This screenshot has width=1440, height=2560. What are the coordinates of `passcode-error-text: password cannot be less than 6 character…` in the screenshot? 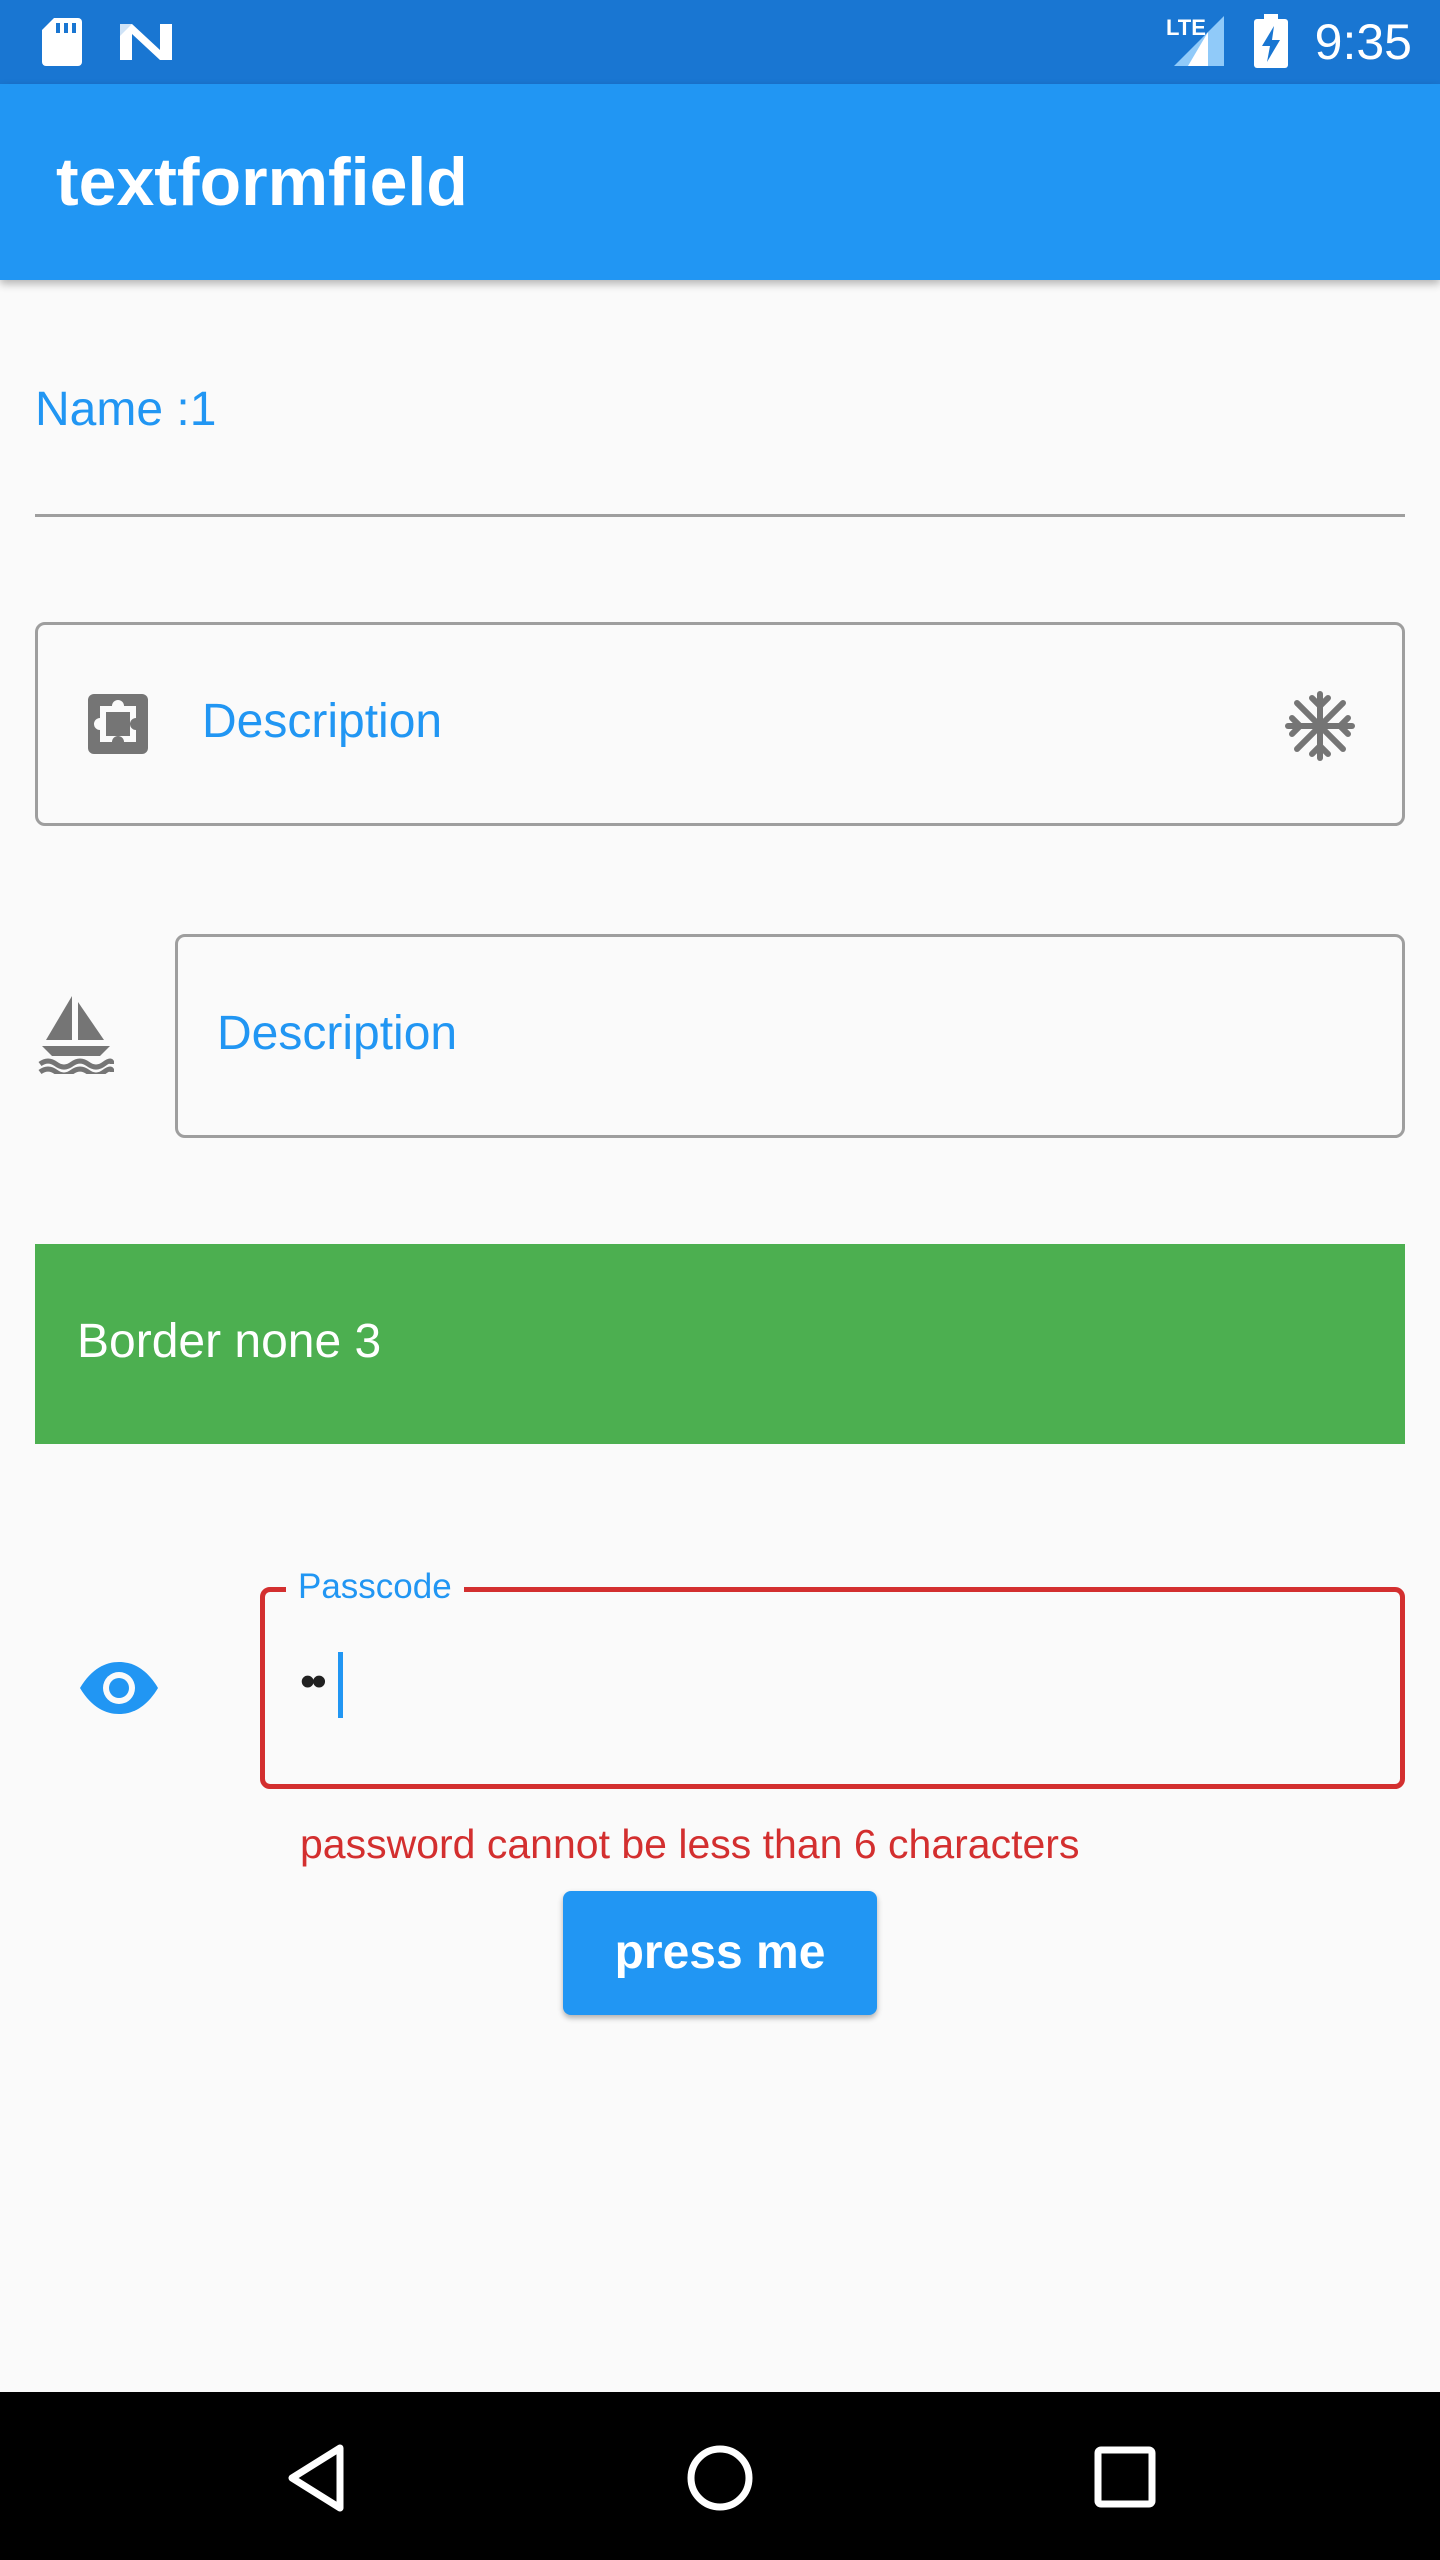 It's located at (690, 1844).